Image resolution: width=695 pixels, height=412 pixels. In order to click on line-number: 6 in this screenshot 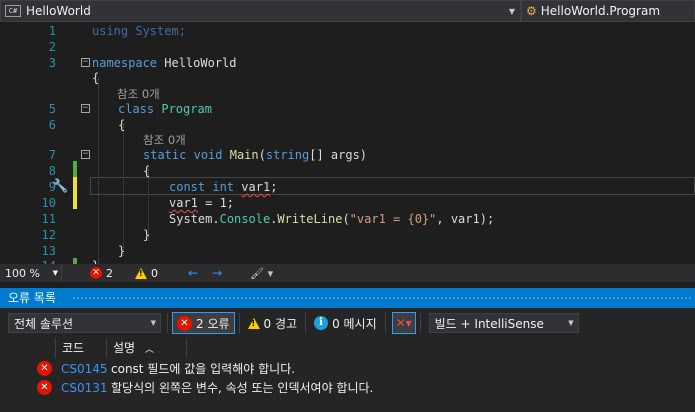, I will do `click(52, 125)`.